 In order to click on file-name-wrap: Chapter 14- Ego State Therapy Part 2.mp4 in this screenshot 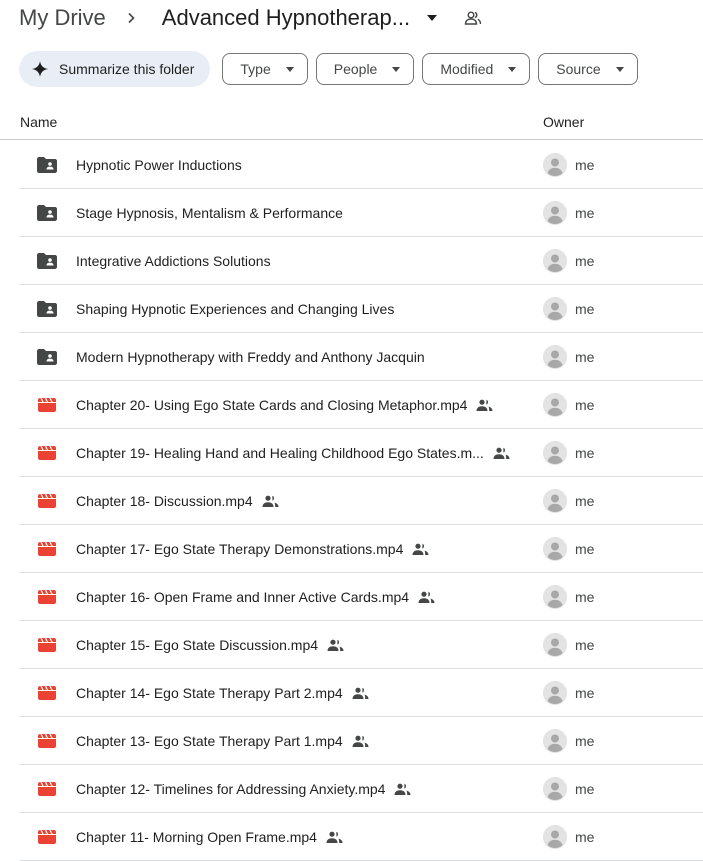, I will do `click(222, 693)`.